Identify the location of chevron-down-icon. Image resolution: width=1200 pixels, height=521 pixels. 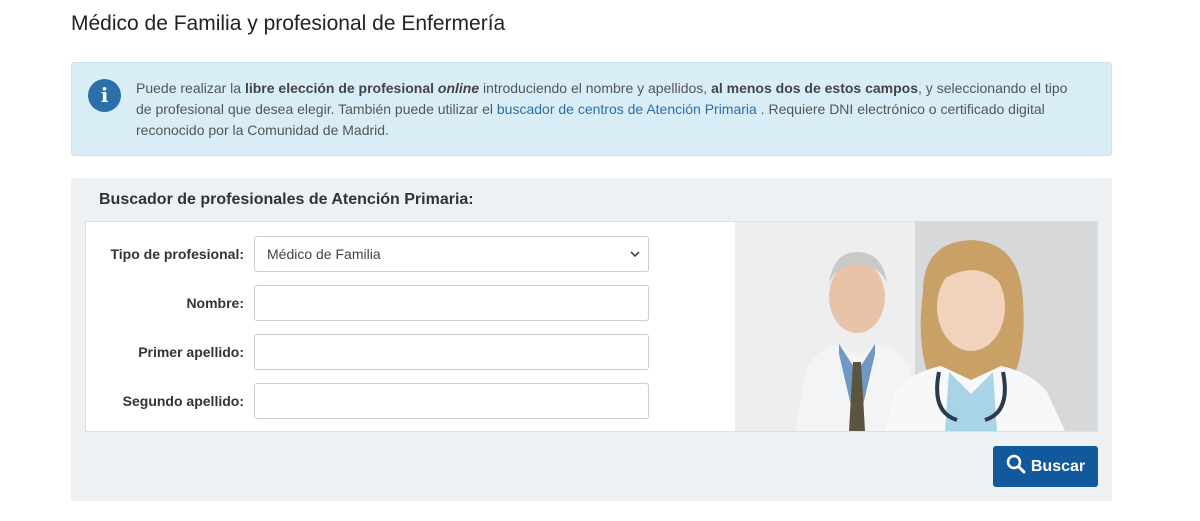
(635, 261).